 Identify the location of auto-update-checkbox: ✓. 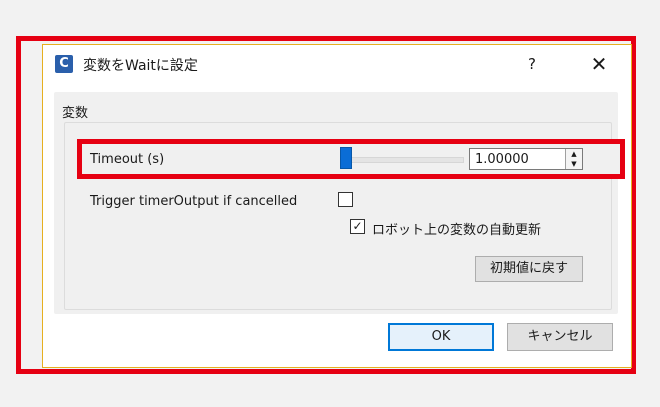
(357, 226).